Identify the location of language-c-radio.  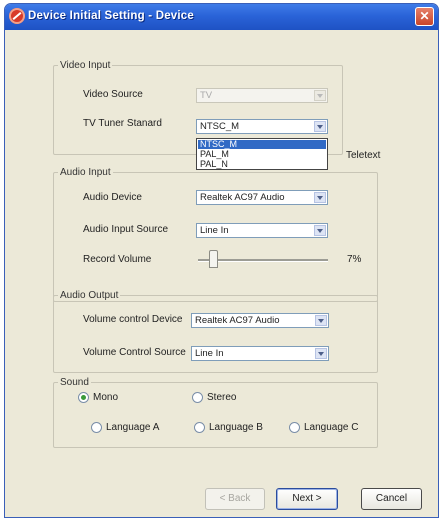
(294, 427).